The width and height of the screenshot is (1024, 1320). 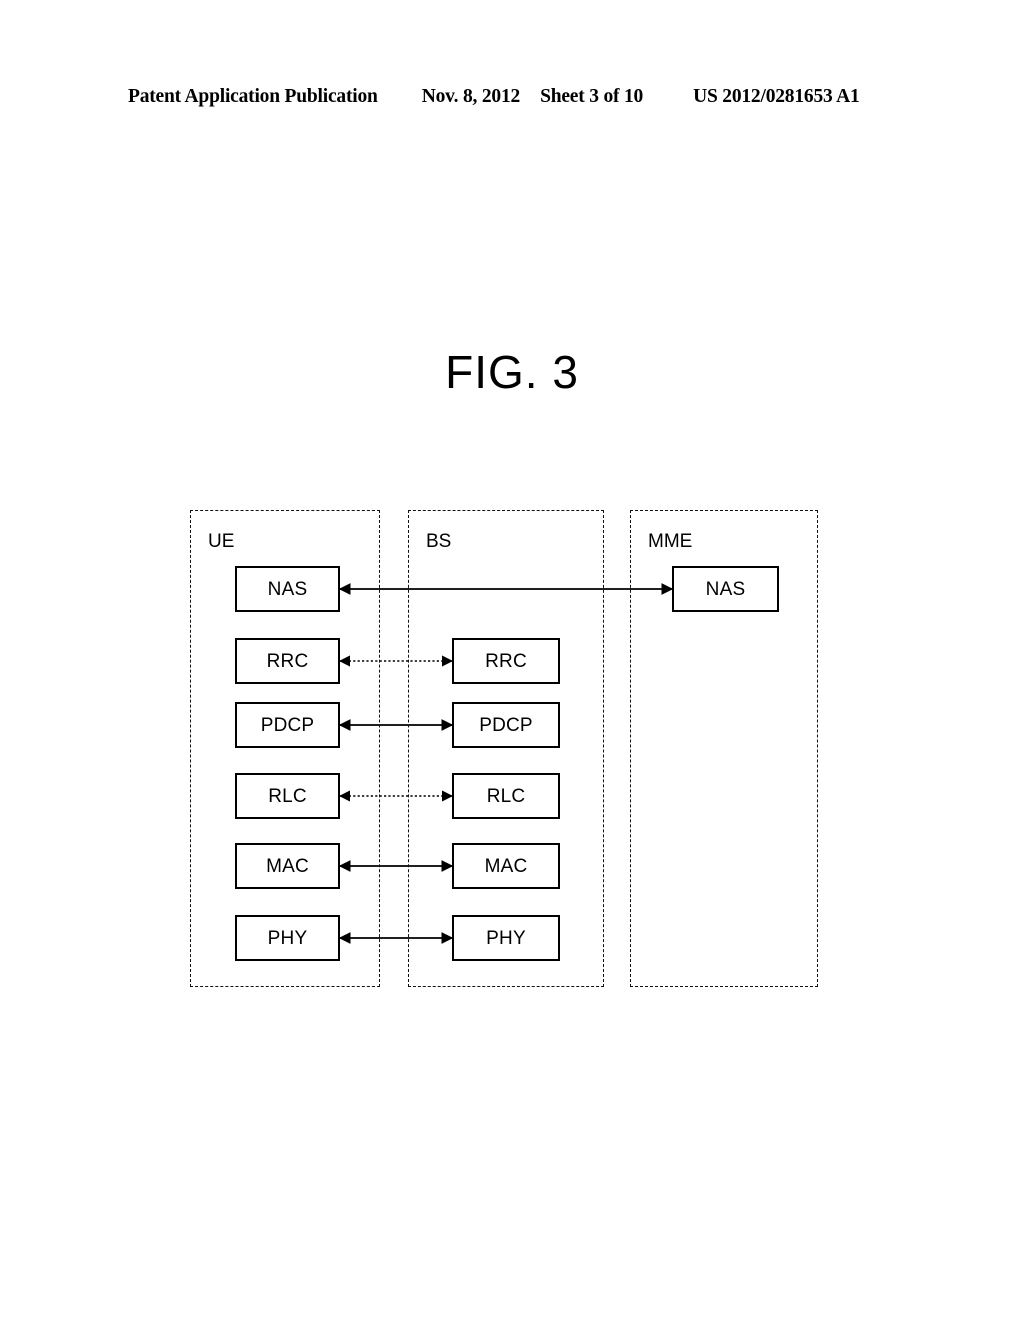 I want to click on layer-box-mme-nas: NAS, so click(x=725, y=589).